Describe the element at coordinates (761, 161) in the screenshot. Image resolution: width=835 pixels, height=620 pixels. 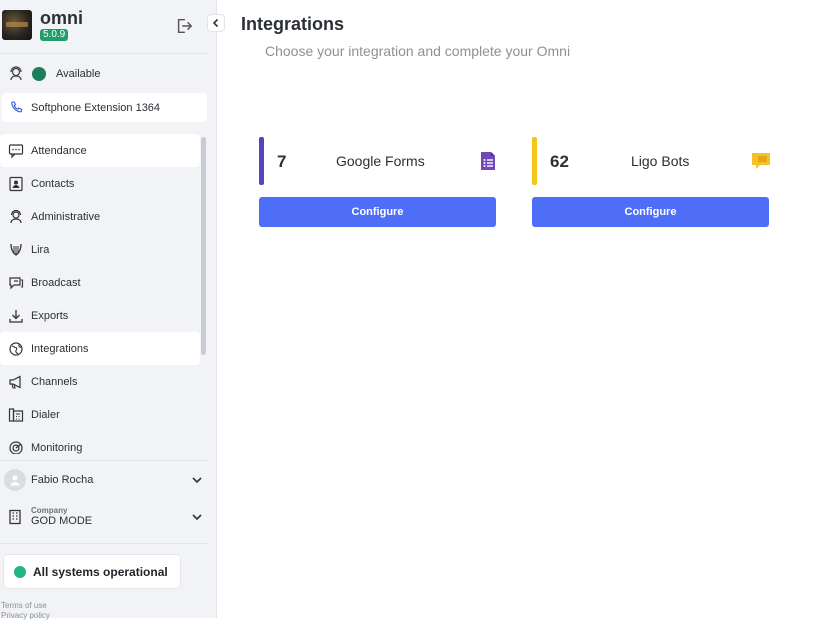
I see `chat-bubble-icon` at that location.